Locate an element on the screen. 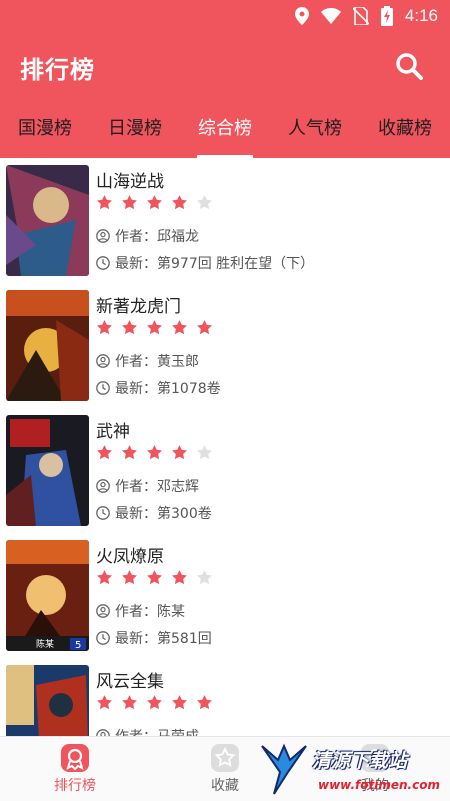 The width and height of the screenshot is (450, 801). nav-collection: 收藏 is located at coordinates (225, 769).